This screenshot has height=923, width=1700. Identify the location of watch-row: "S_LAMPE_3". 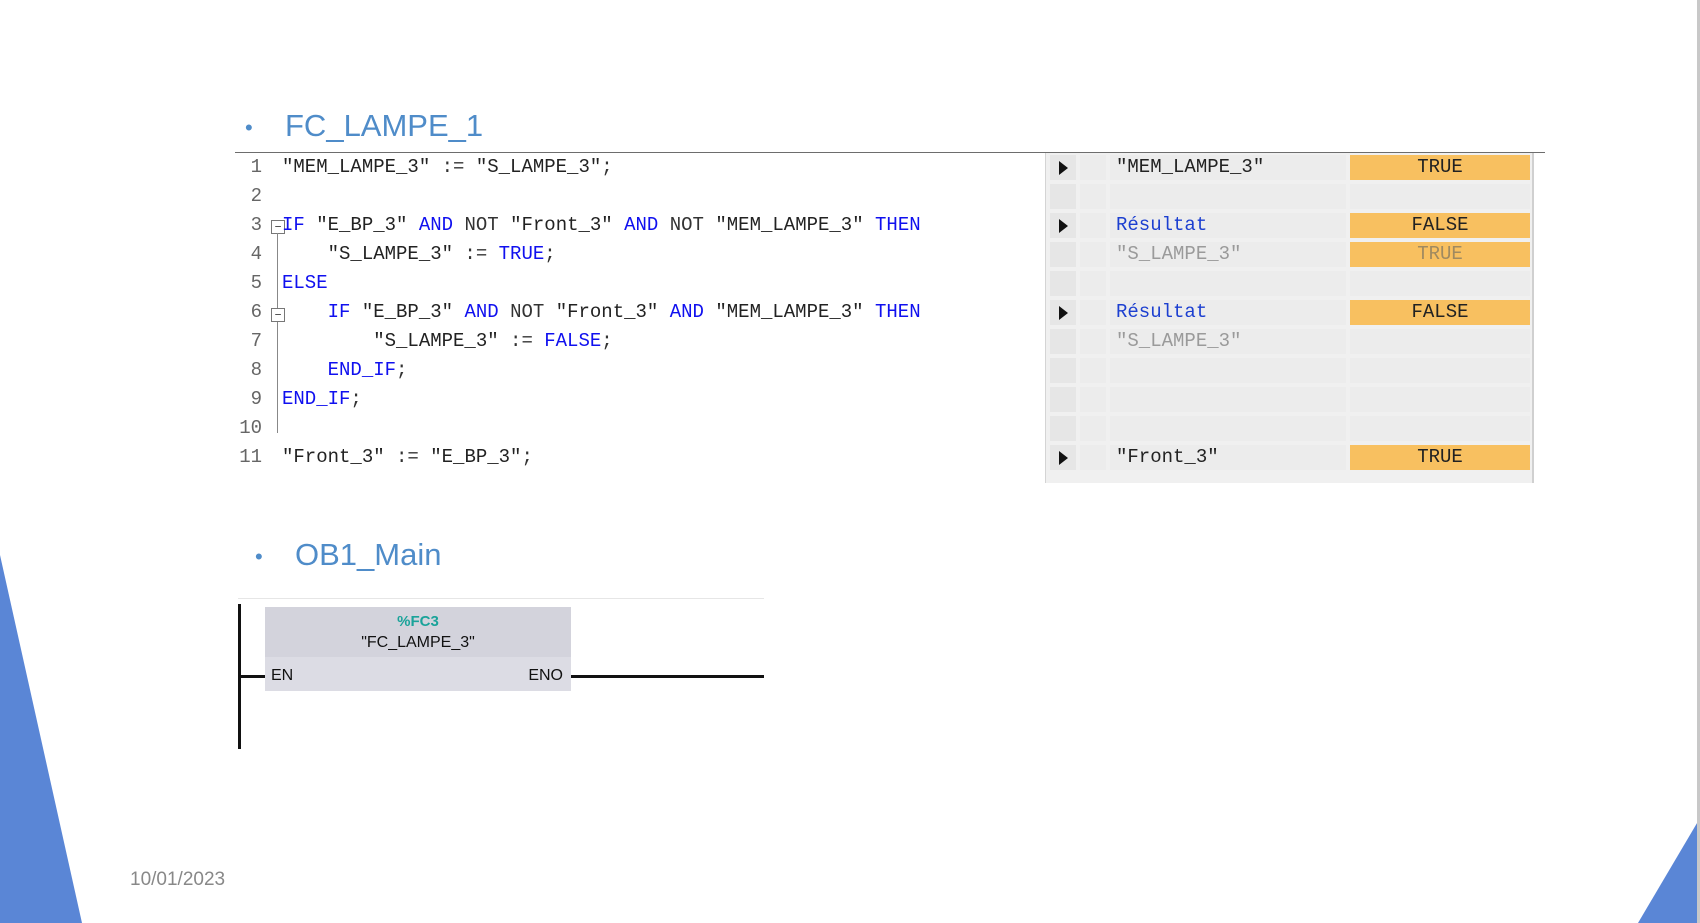
(1289, 340).